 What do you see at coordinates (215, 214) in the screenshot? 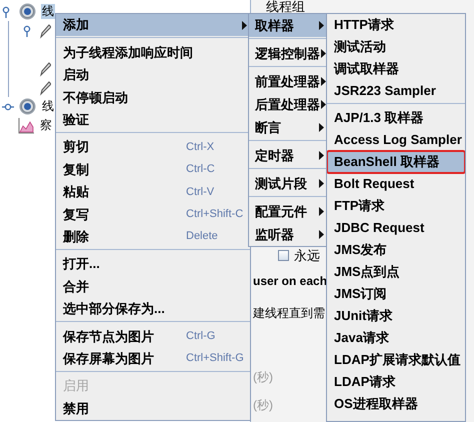
I see `shortcut-text: Ctrl+Shift-C` at bounding box center [215, 214].